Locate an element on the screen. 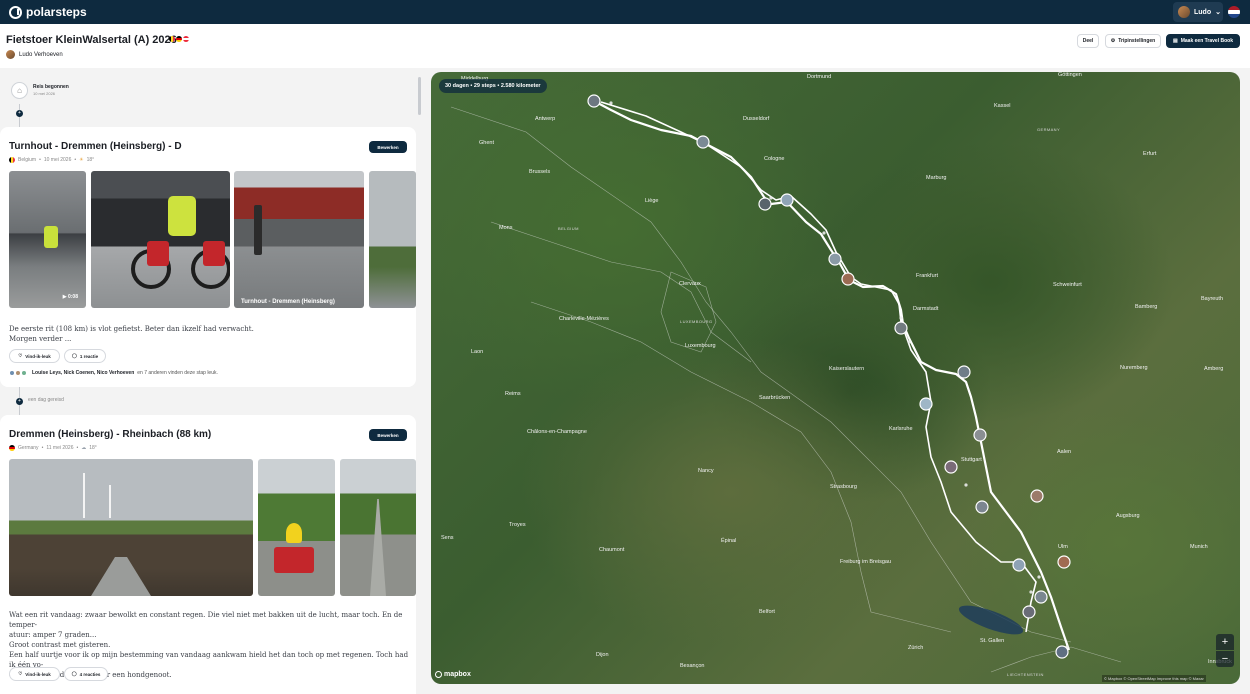  top-navigation-bar: polarsteps Ludo ⌄ is located at coordinates (625, 12).